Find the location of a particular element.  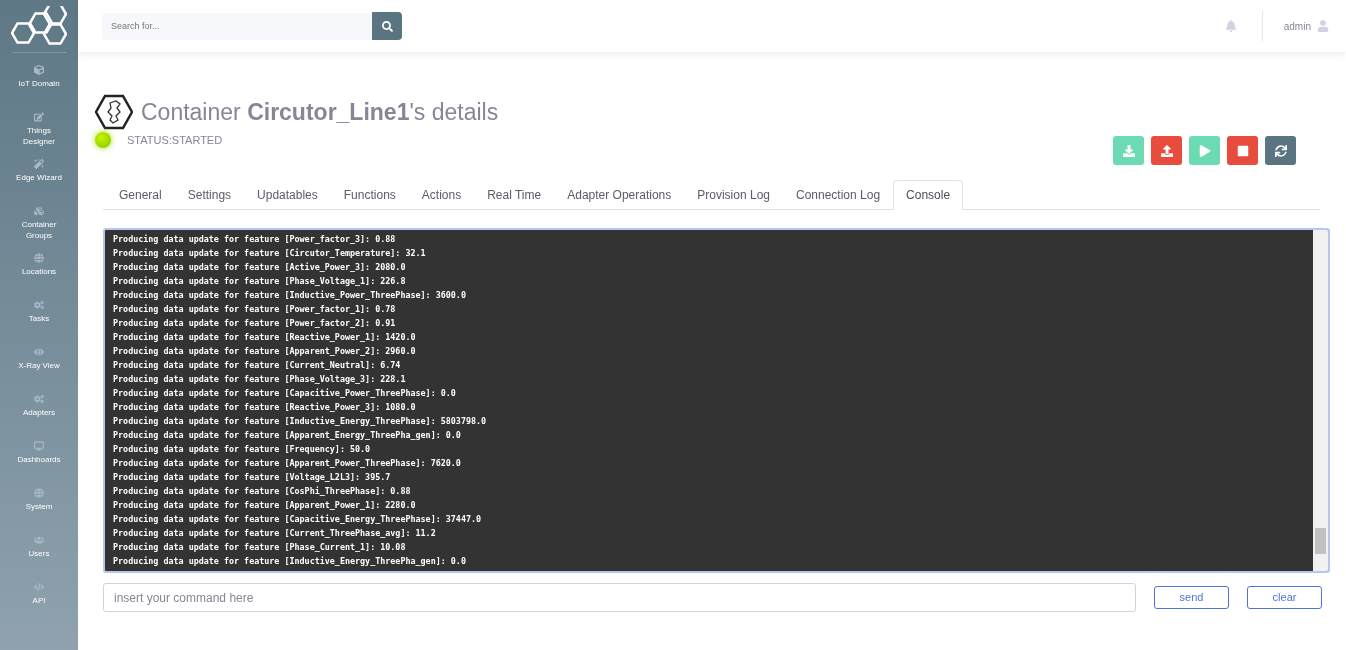

sidebar-item: Things Designer is located at coordinates (39, 131).